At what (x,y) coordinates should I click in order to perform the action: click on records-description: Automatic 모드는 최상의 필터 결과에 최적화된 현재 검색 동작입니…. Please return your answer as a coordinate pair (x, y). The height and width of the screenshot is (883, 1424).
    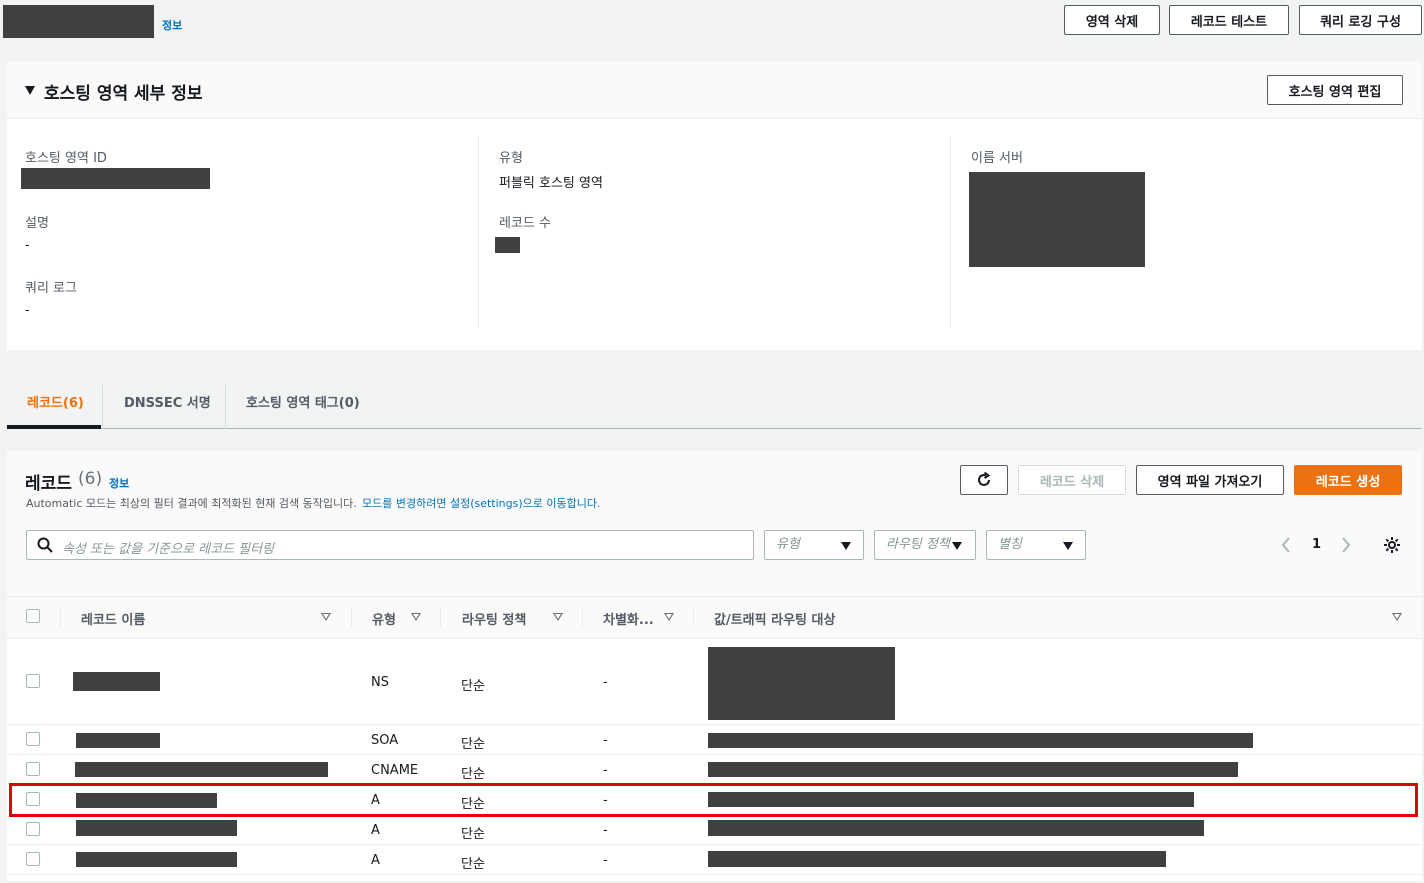
    Looking at the image, I should click on (191, 503).